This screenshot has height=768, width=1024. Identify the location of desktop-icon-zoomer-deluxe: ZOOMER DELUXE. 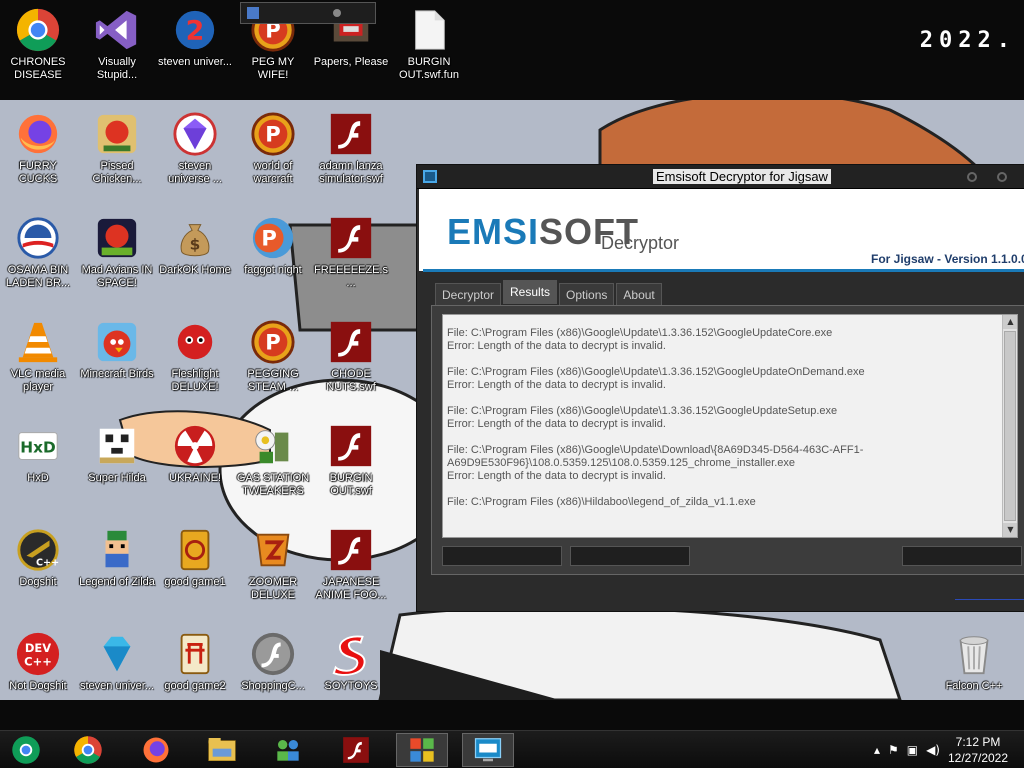
(273, 572).